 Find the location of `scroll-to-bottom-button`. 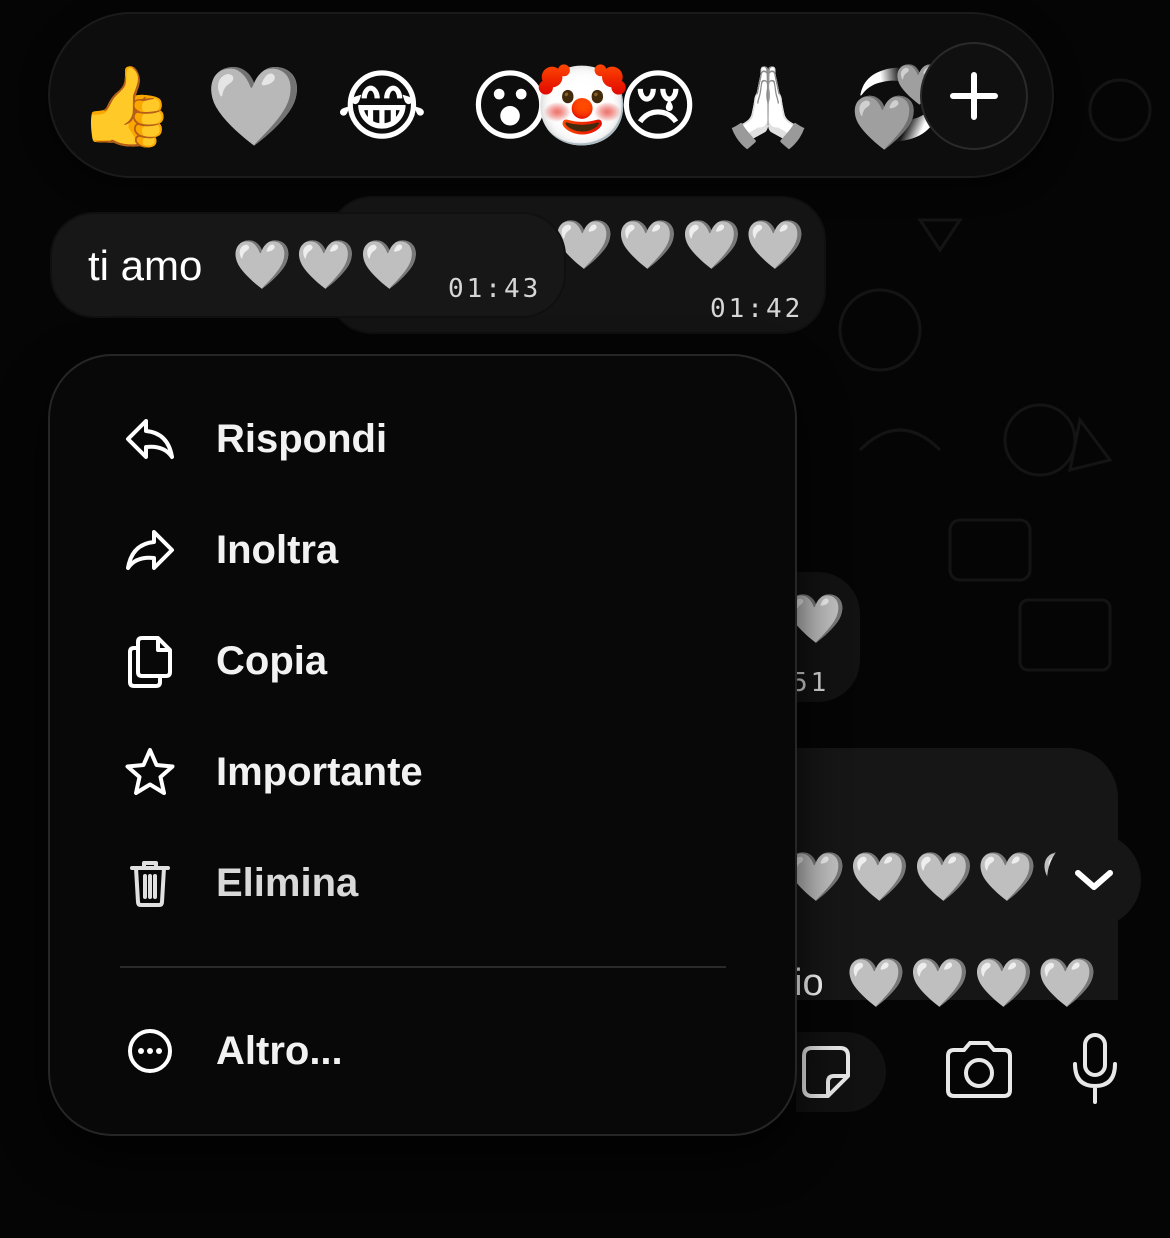

scroll-to-bottom-button is located at coordinates (1094, 880).